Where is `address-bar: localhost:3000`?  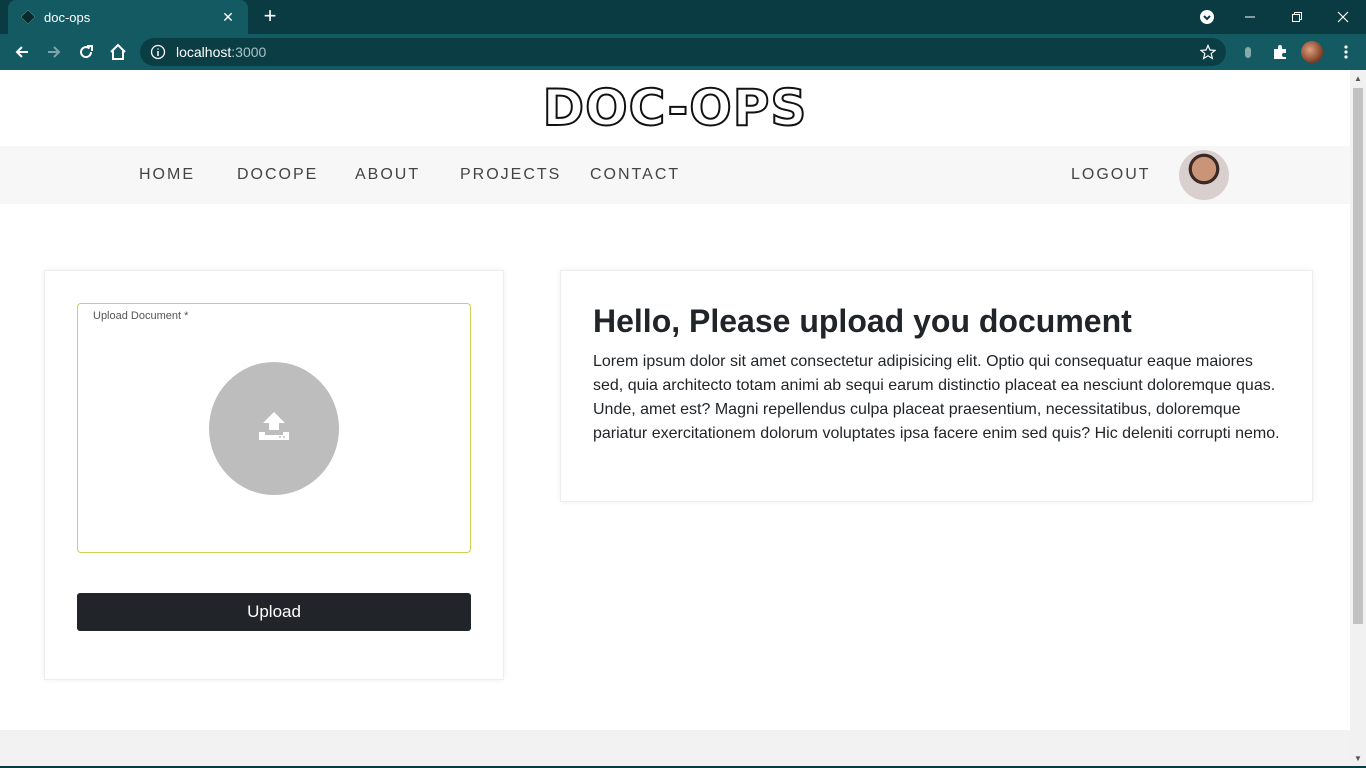
address-bar: localhost:3000 is located at coordinates (683, 52).